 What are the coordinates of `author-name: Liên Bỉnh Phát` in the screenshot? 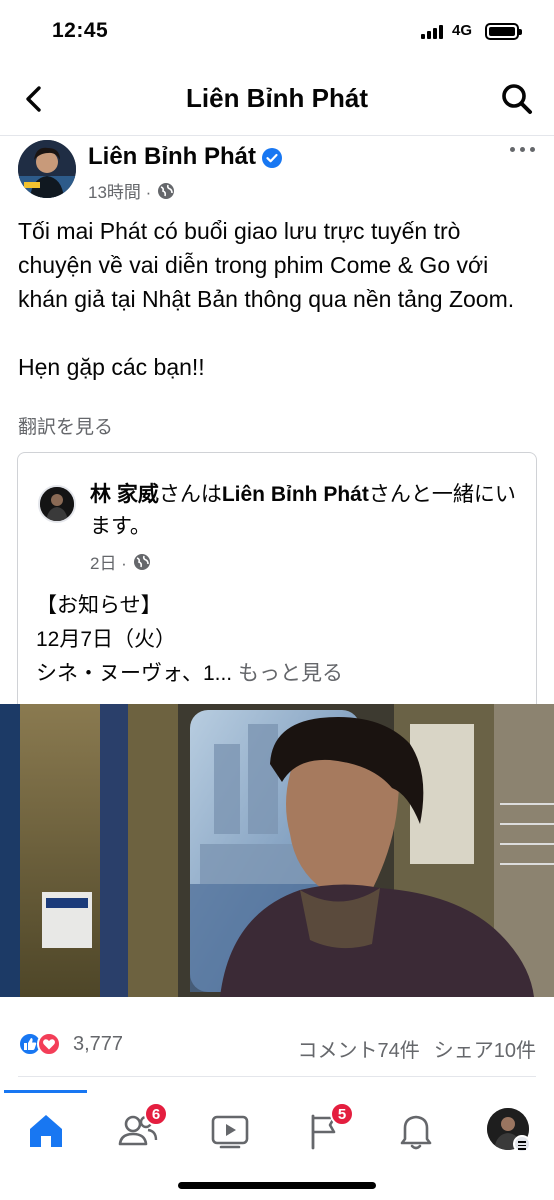 It's located at (172, 157).